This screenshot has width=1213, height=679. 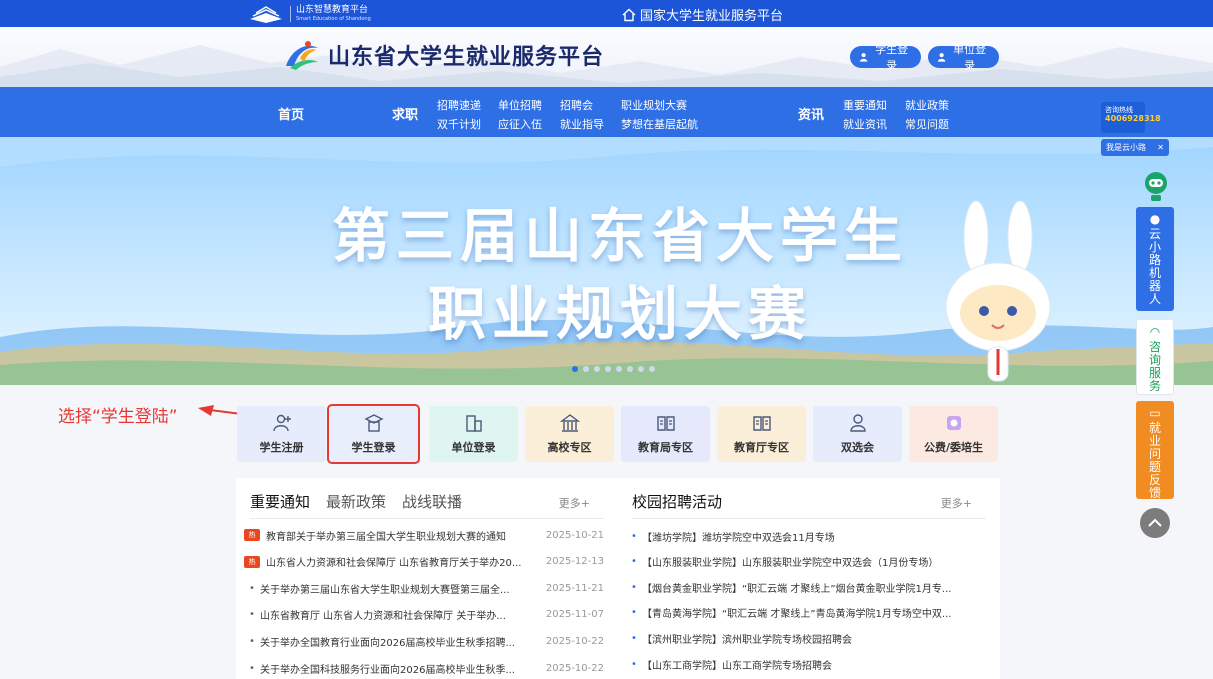 I want to click on quick-entry-tile: 学生注册, so click(x=281, y=434).